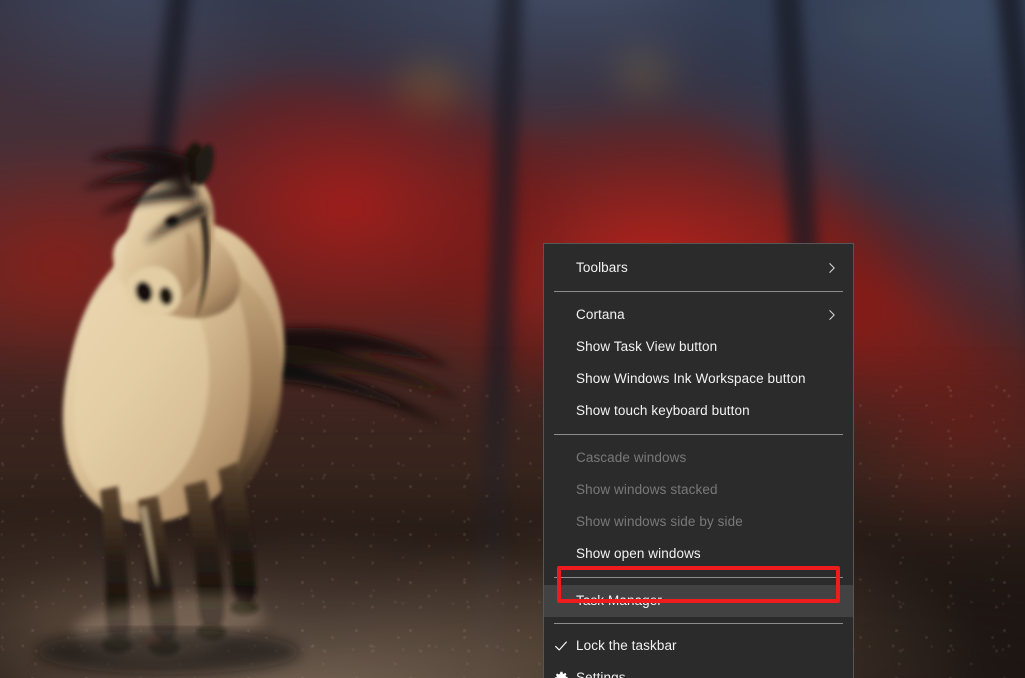 The image size is (1025, 678). I want to click on menu-item-label: Task Manager, so click(619, 601).